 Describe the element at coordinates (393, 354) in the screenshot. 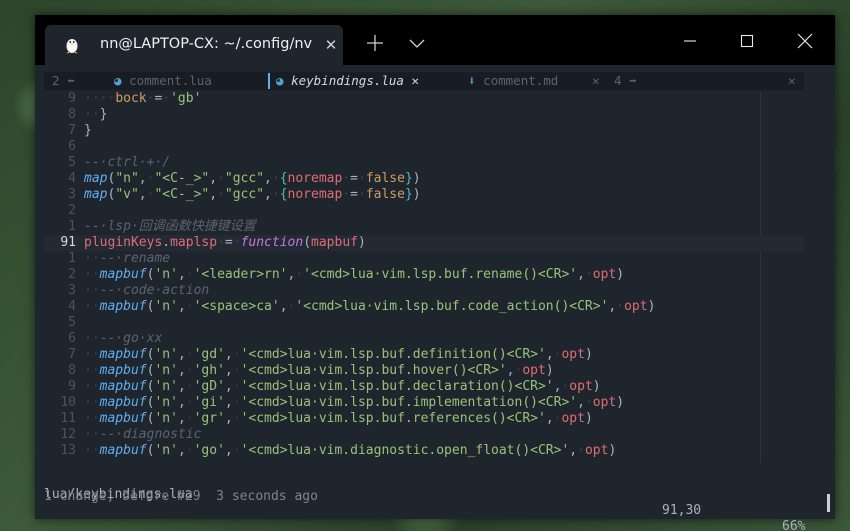

I see `code-token: '<cmd>lua·vim.lsp.buf.definition()<CR>'` at that location.